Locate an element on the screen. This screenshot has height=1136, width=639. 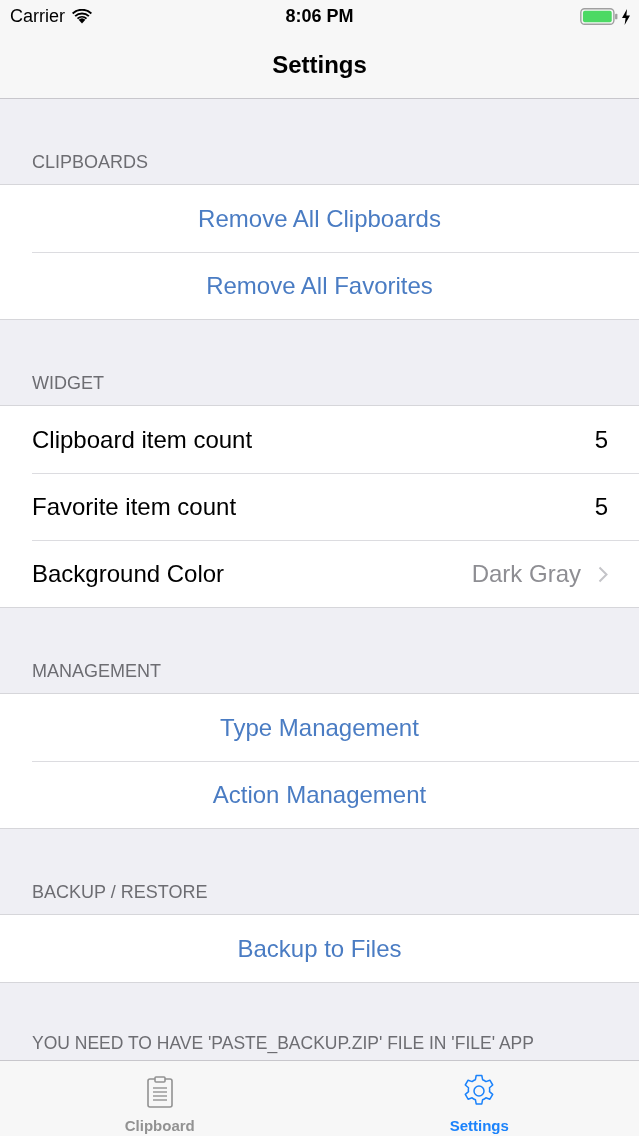
screen-title: Settings is located at coordinates (319, 65).